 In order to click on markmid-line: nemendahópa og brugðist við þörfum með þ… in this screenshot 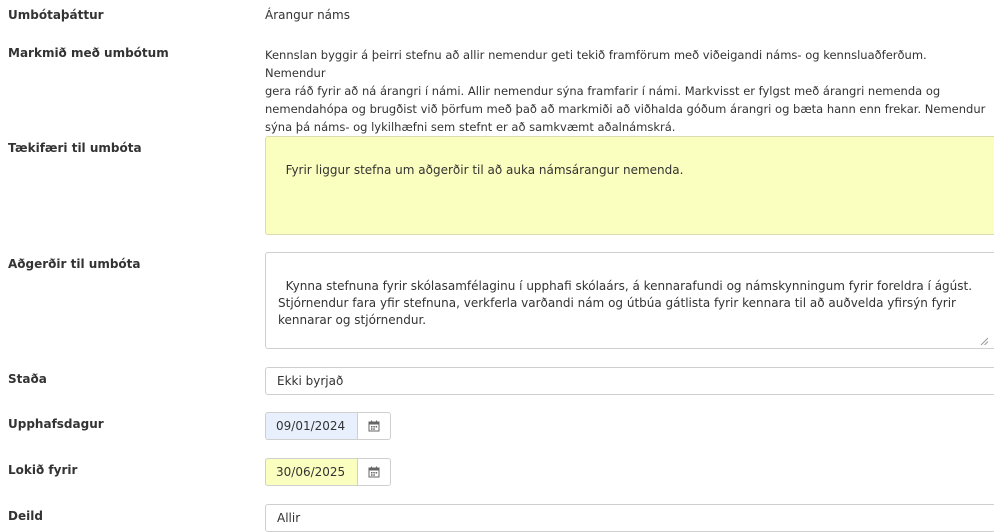, I will do `click(625, 109)`.